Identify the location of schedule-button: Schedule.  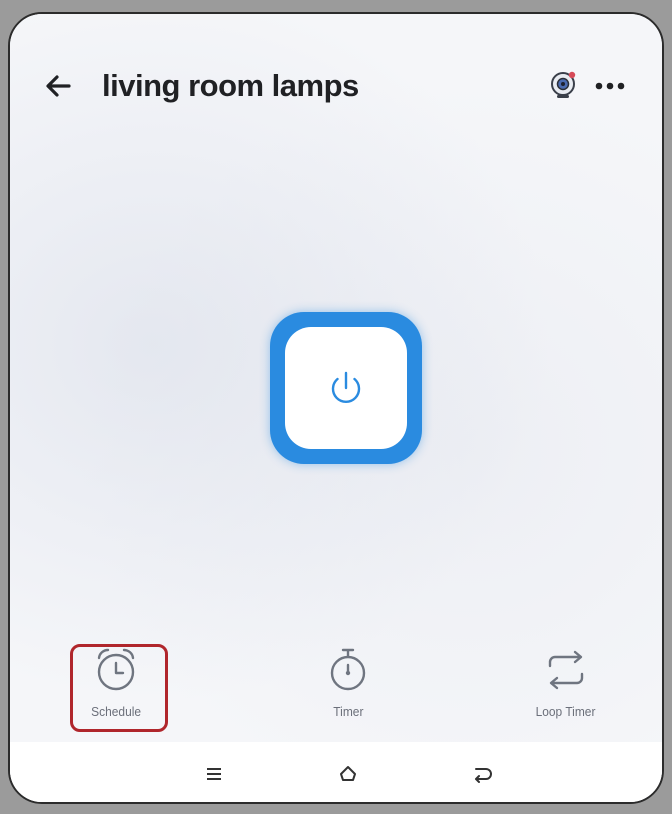
(116, 687).